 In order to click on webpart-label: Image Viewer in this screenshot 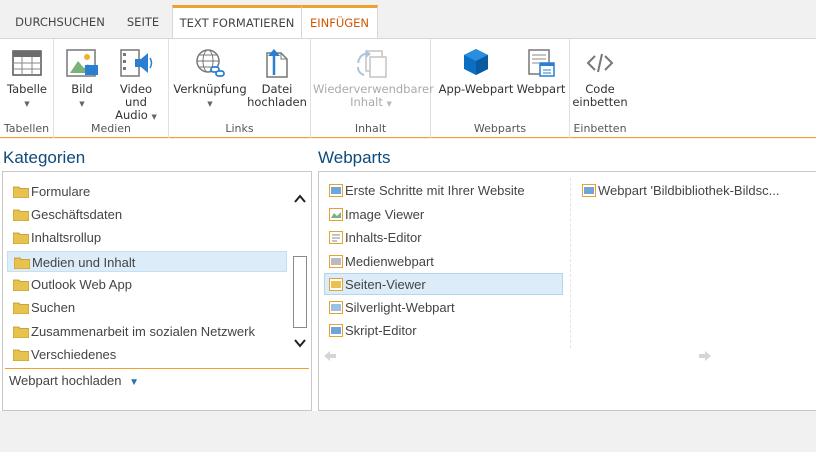, I will do `click(385, 214)`.